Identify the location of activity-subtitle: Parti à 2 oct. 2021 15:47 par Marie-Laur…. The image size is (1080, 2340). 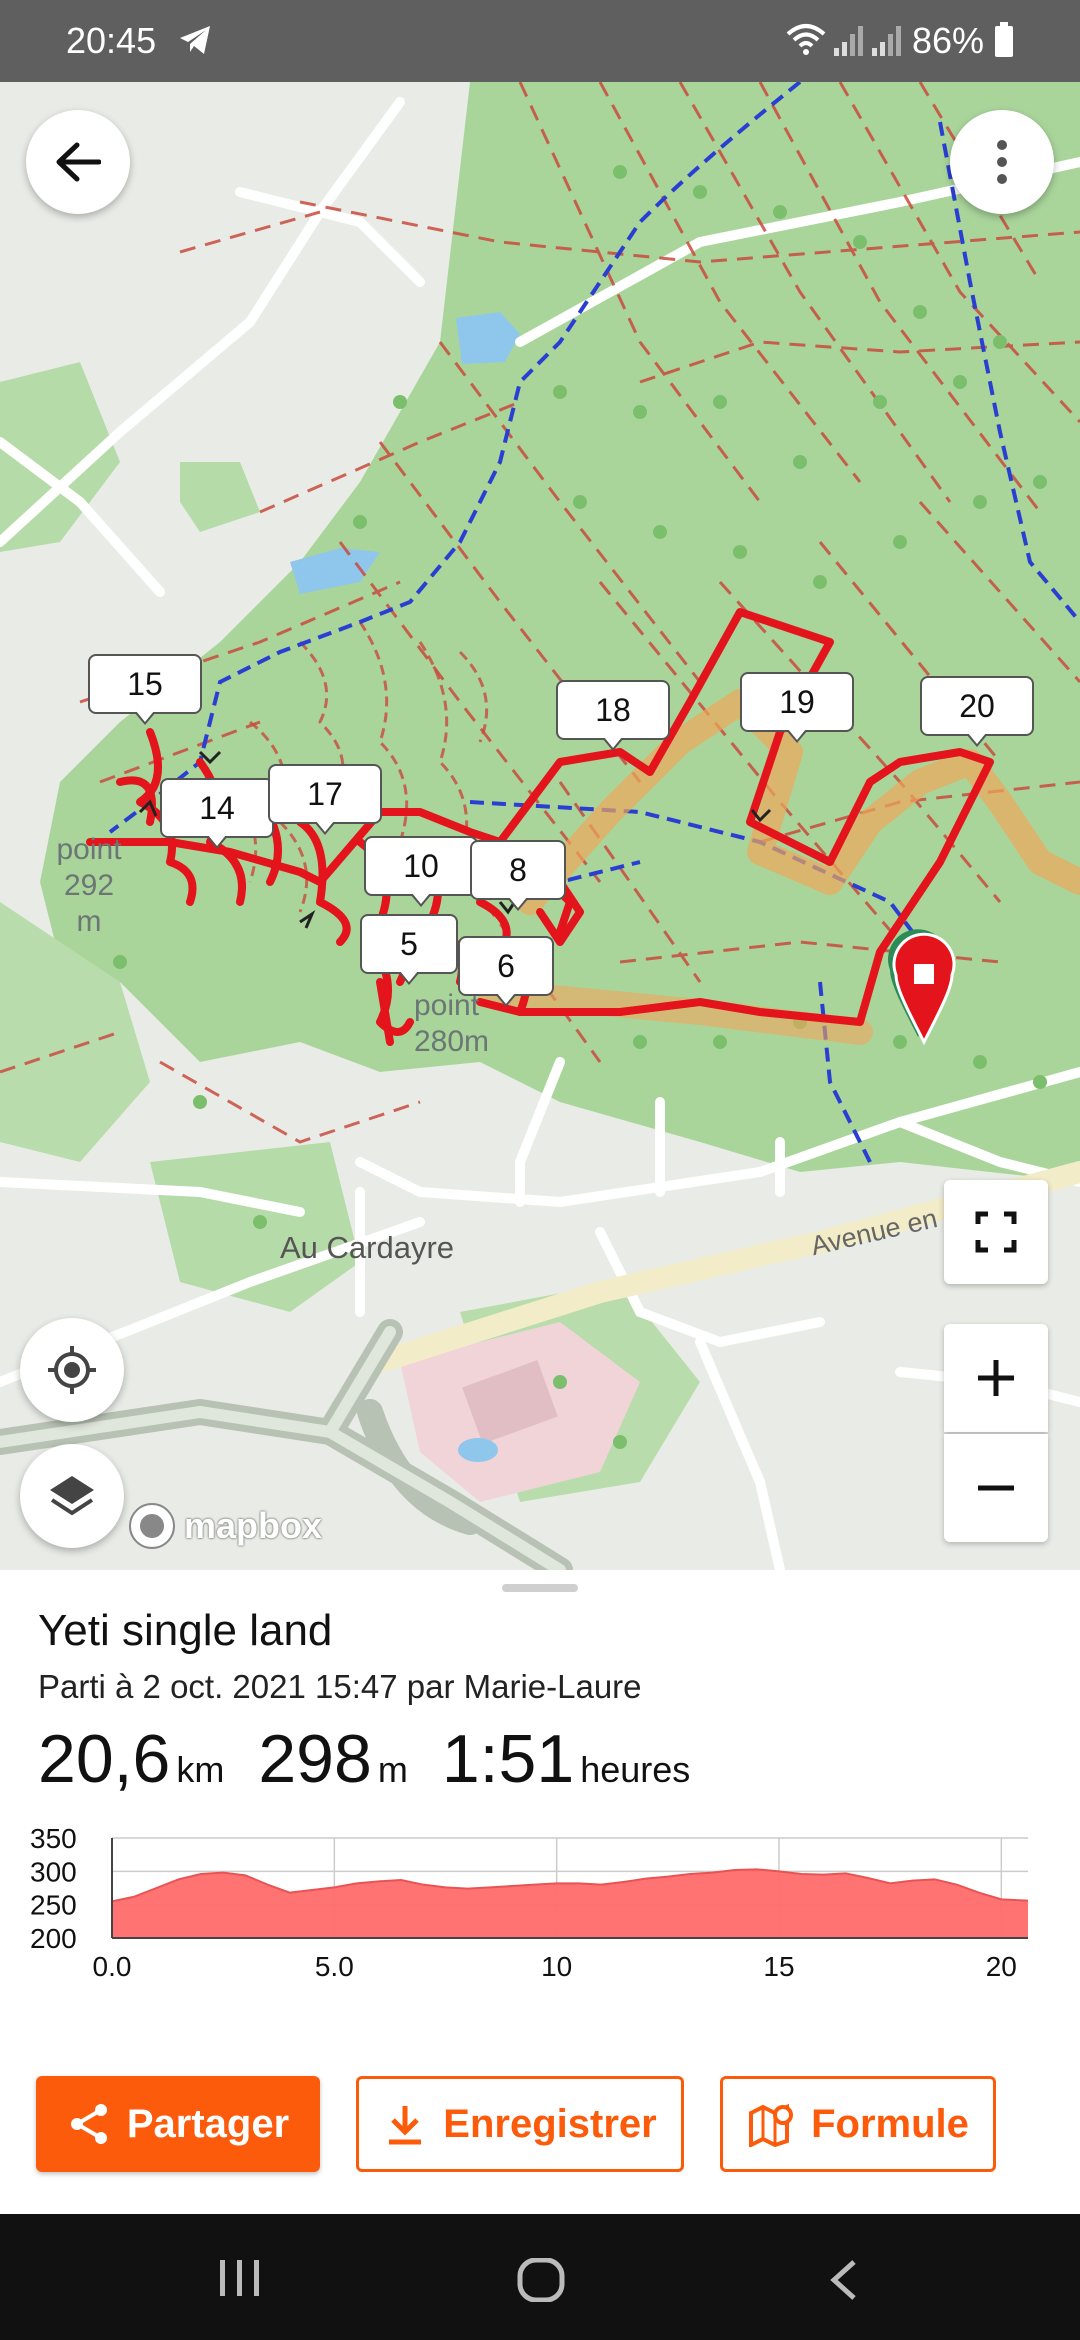
(340, 1686).